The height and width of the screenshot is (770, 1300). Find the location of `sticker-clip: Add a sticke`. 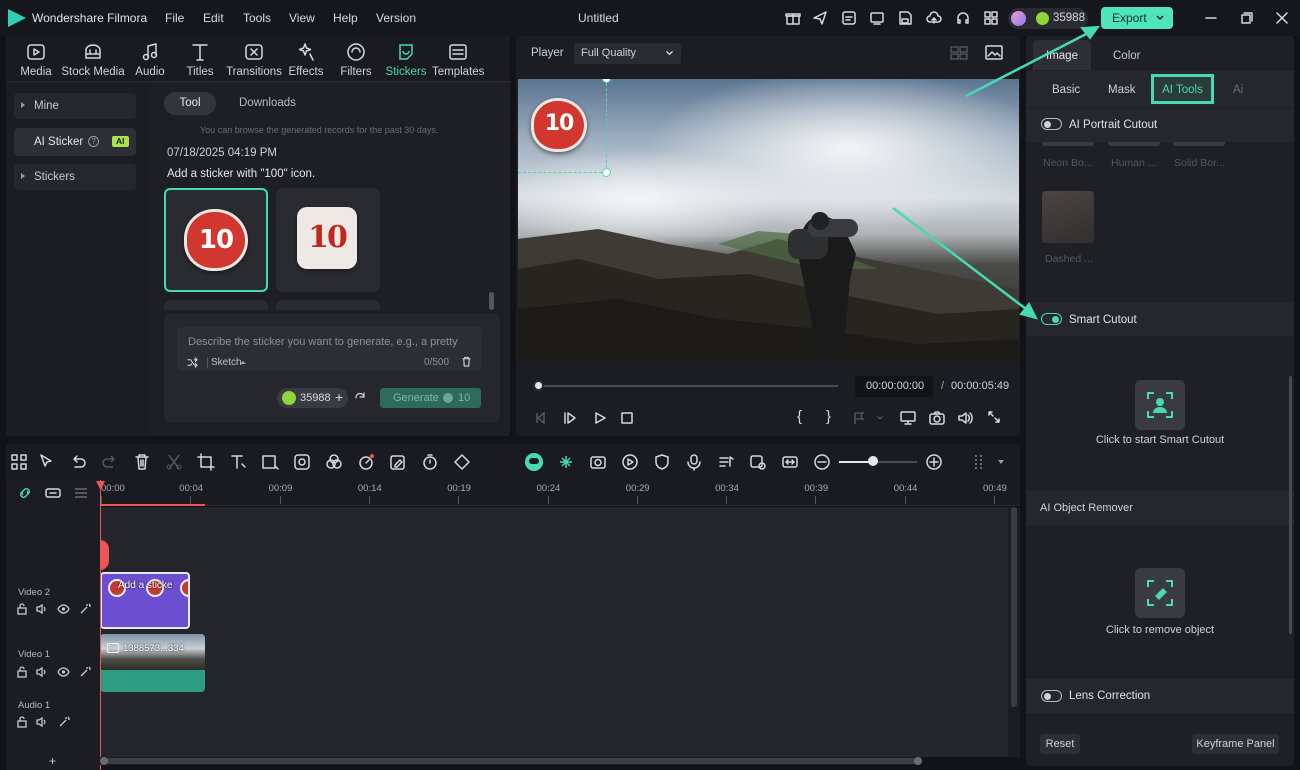

sticker-clip: Add a sticke is located at coordinates (145, 600).